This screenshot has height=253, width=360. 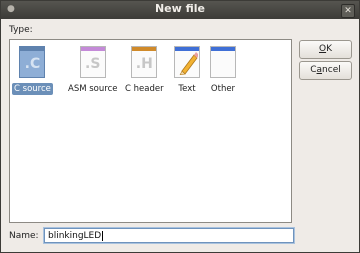 What do you see at coordinates (325, 70) in the screenshot?
I see `cancel-button: Cancel` at bounding box center [325, 70].